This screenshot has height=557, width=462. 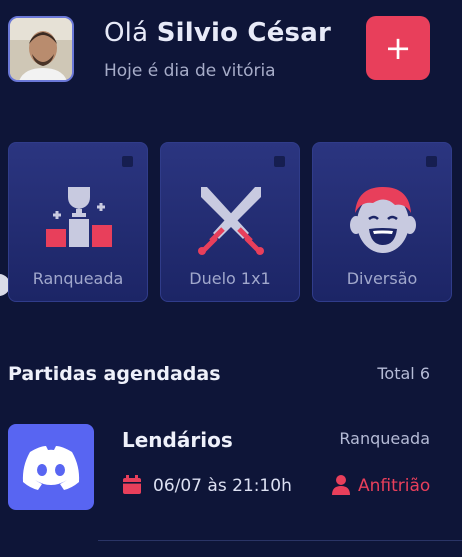 I want to click on discord-icon, so click(x=51, y=467).